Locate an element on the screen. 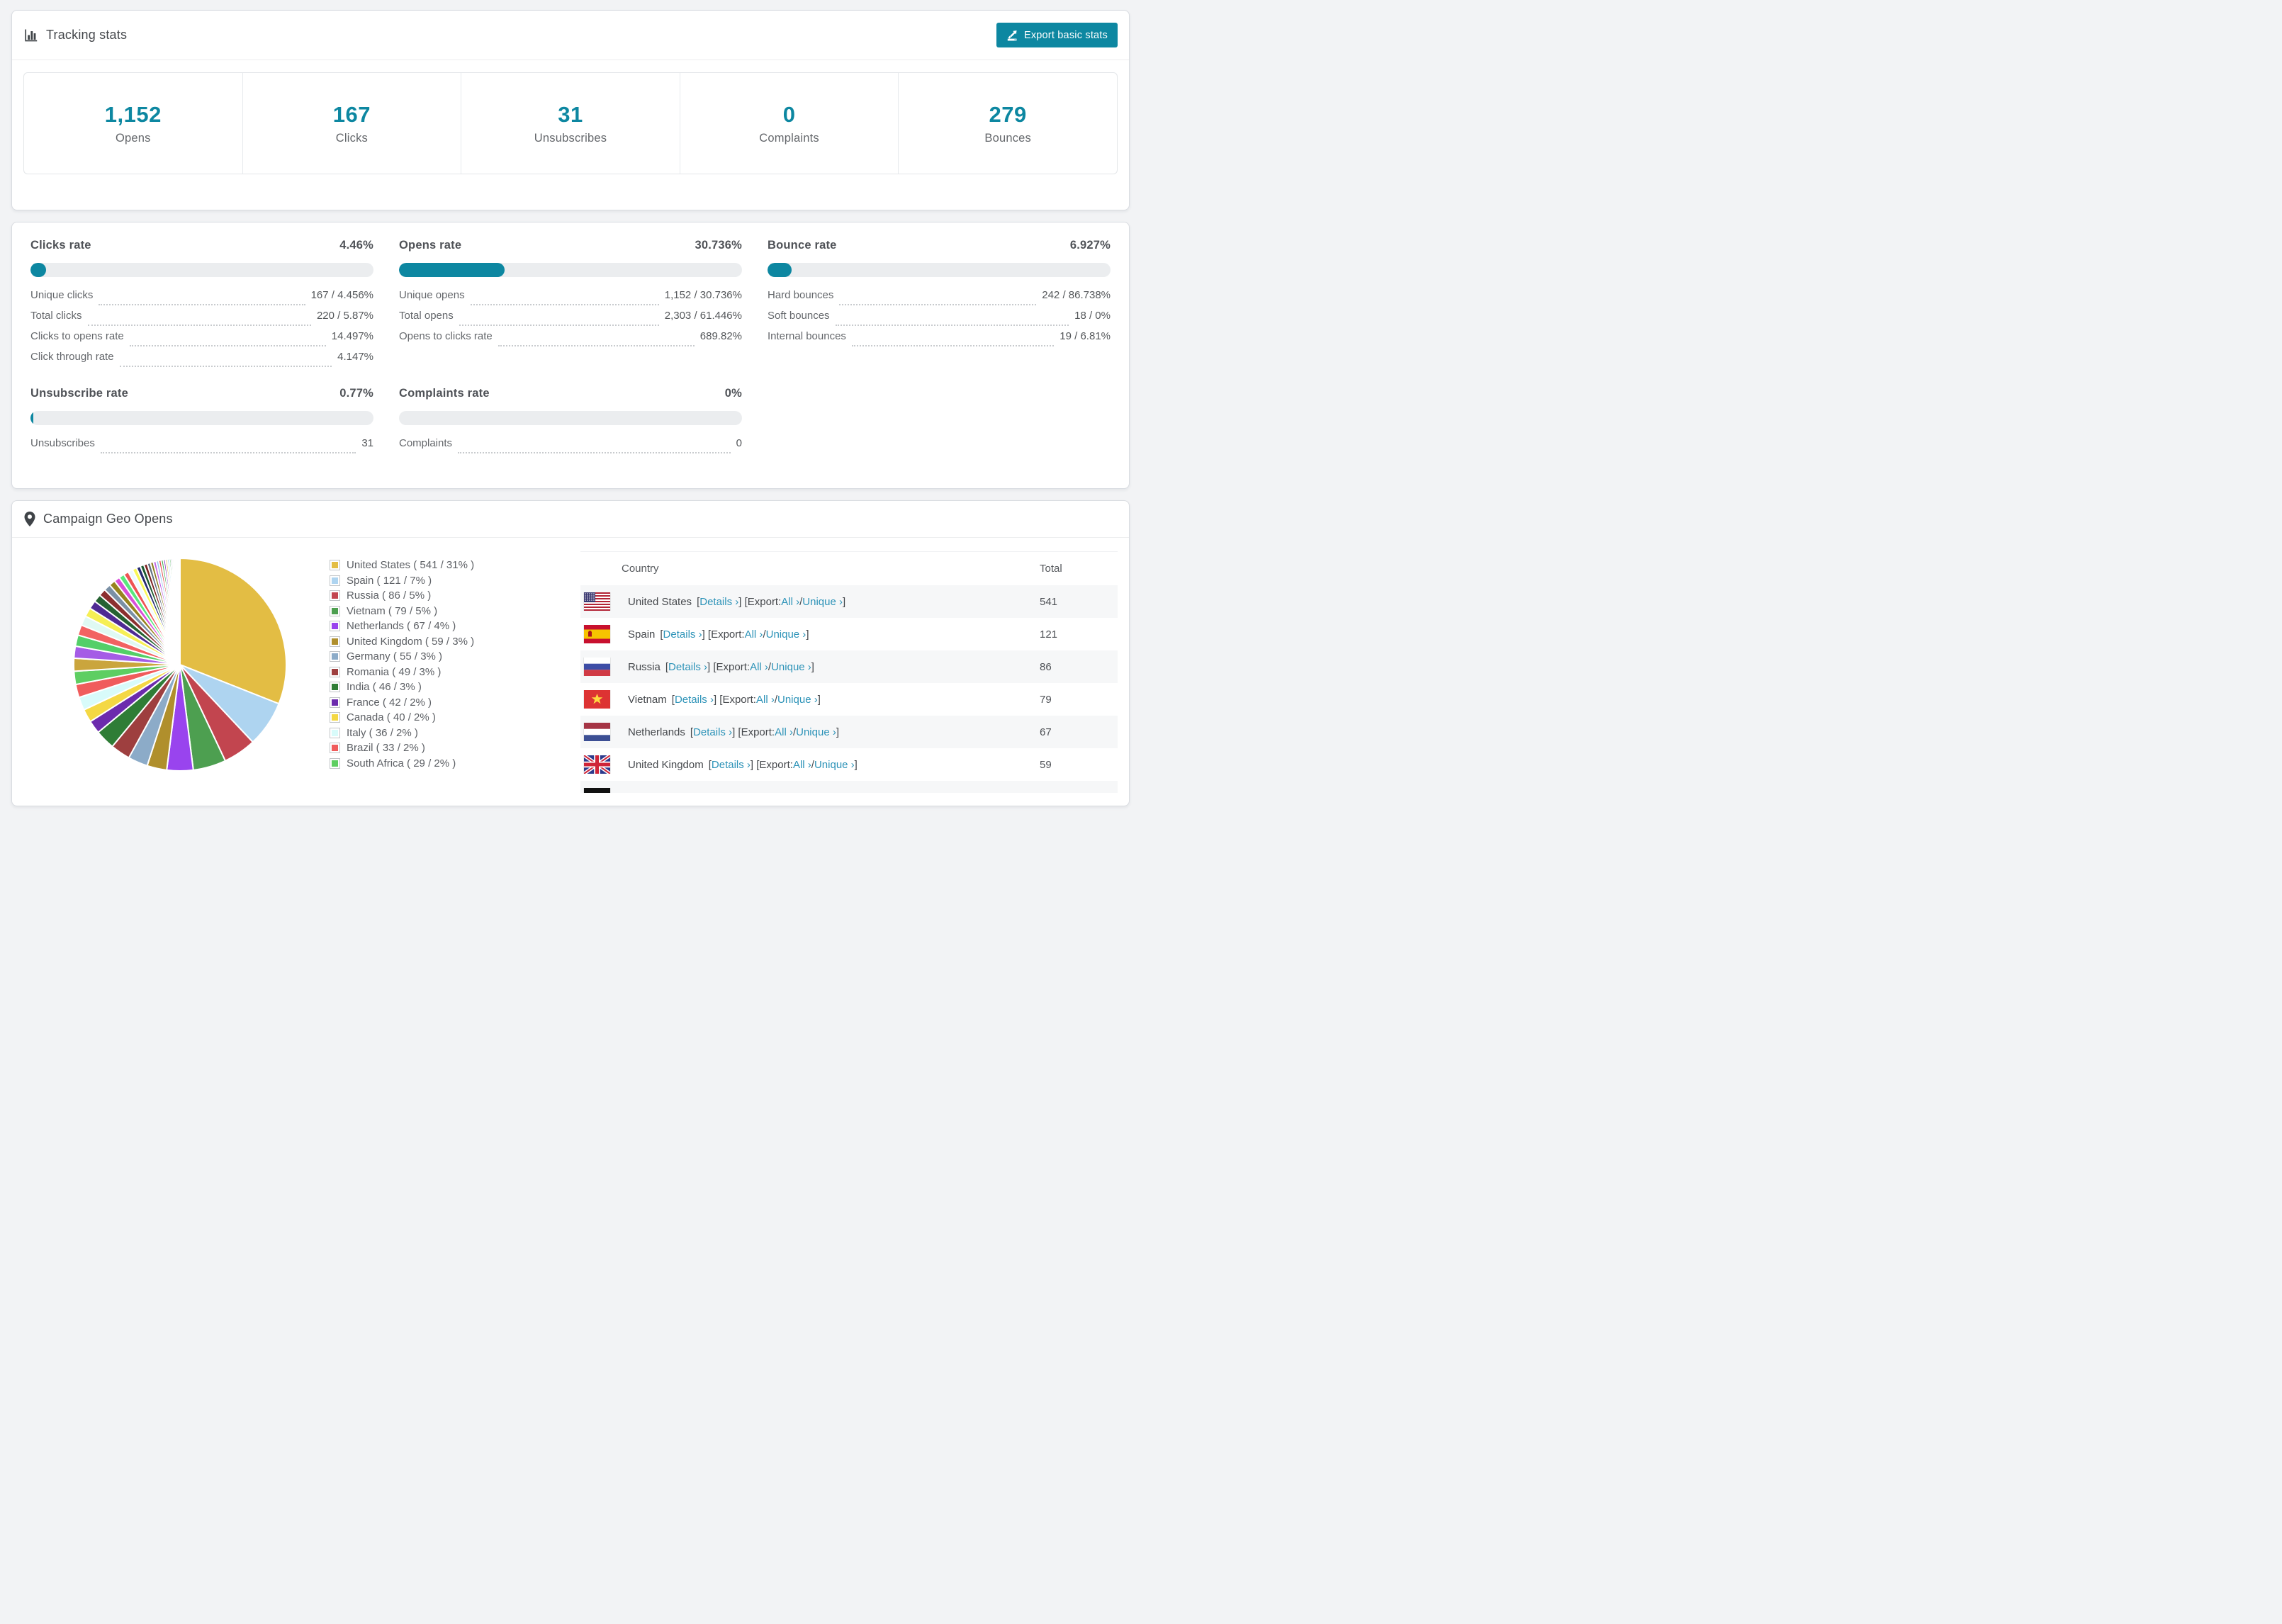 This screenshot has width=2282, height=1624. rate-row: Total opens 2,303 / 61.446% is located at coordinates (570, 320).